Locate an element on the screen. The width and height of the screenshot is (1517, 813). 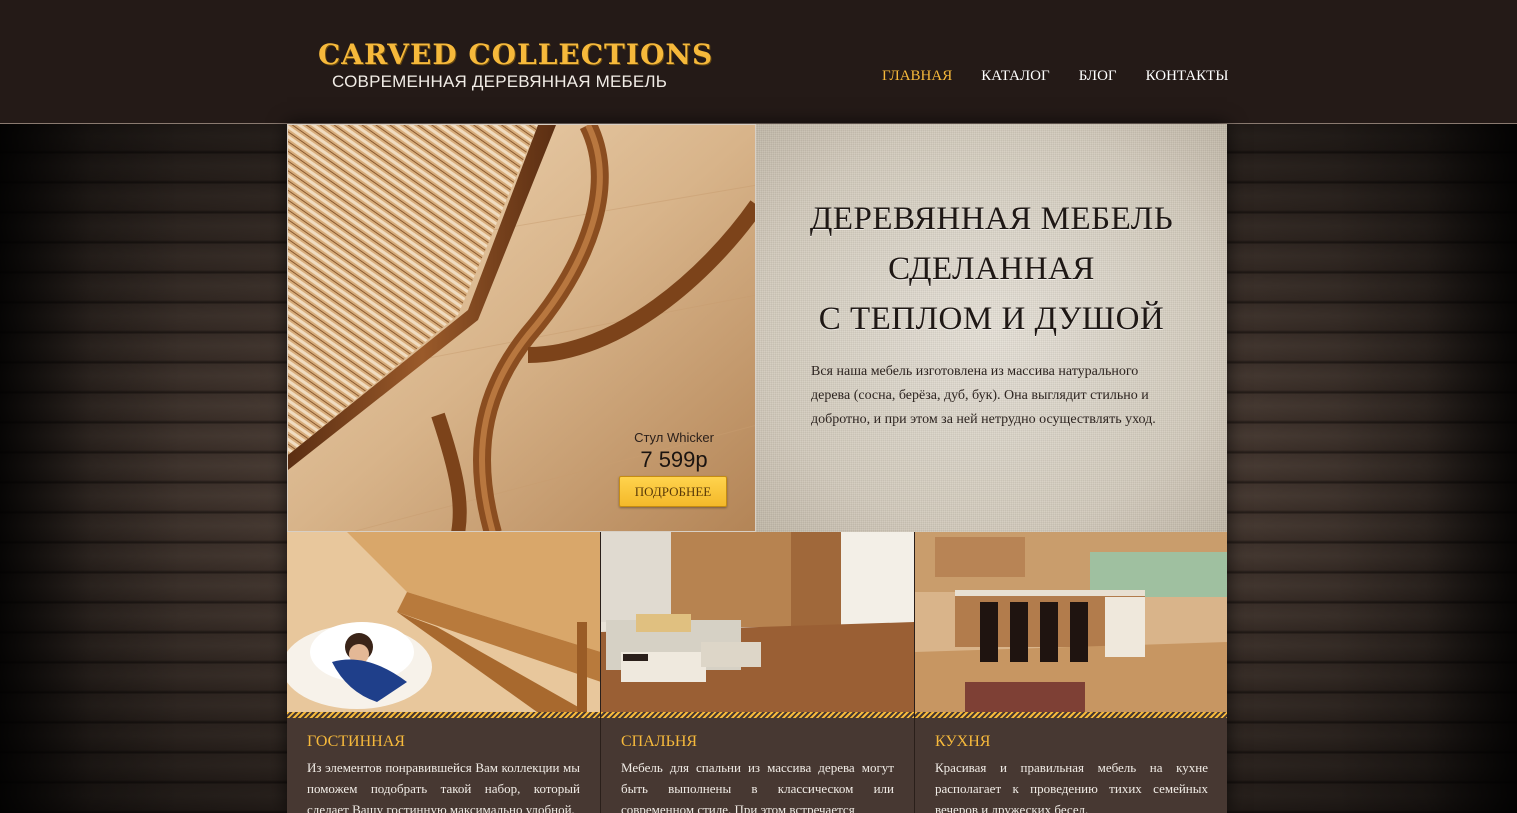
hero-heading-line-1: ДЕРЕВЯННАЯ МЕБЕЛЬ is located at coordinates (991, 219).